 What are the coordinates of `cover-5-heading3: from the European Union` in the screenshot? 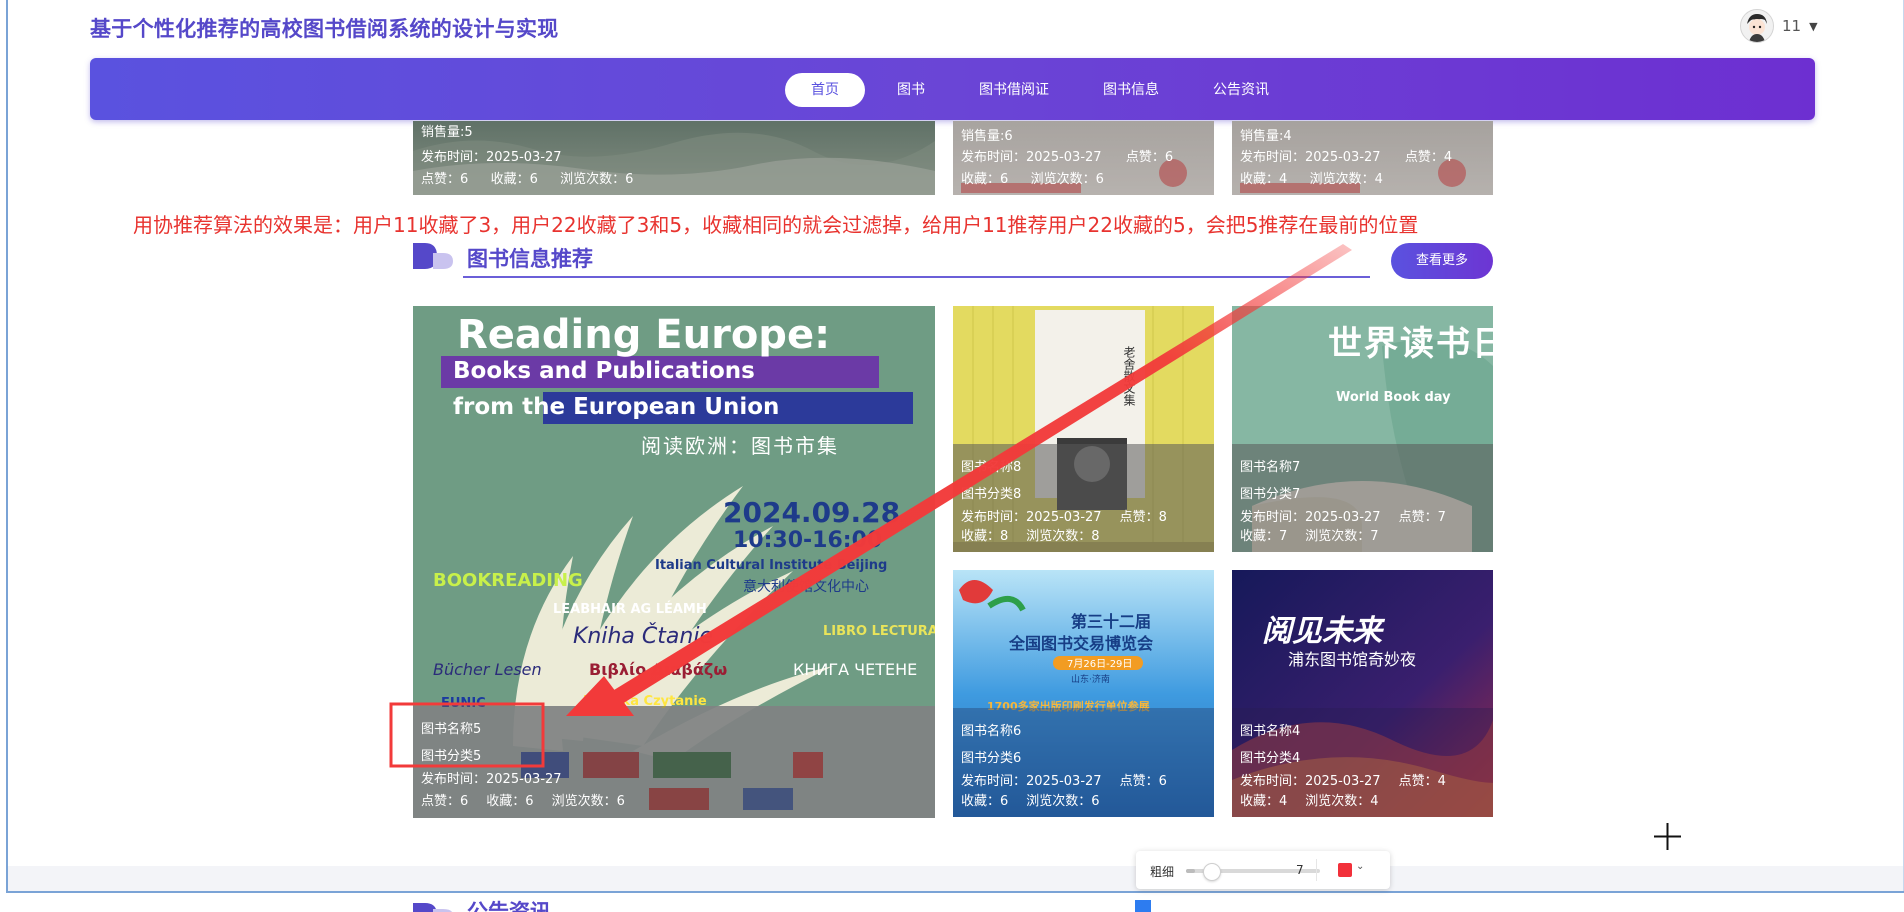 It's located at (616, 407).